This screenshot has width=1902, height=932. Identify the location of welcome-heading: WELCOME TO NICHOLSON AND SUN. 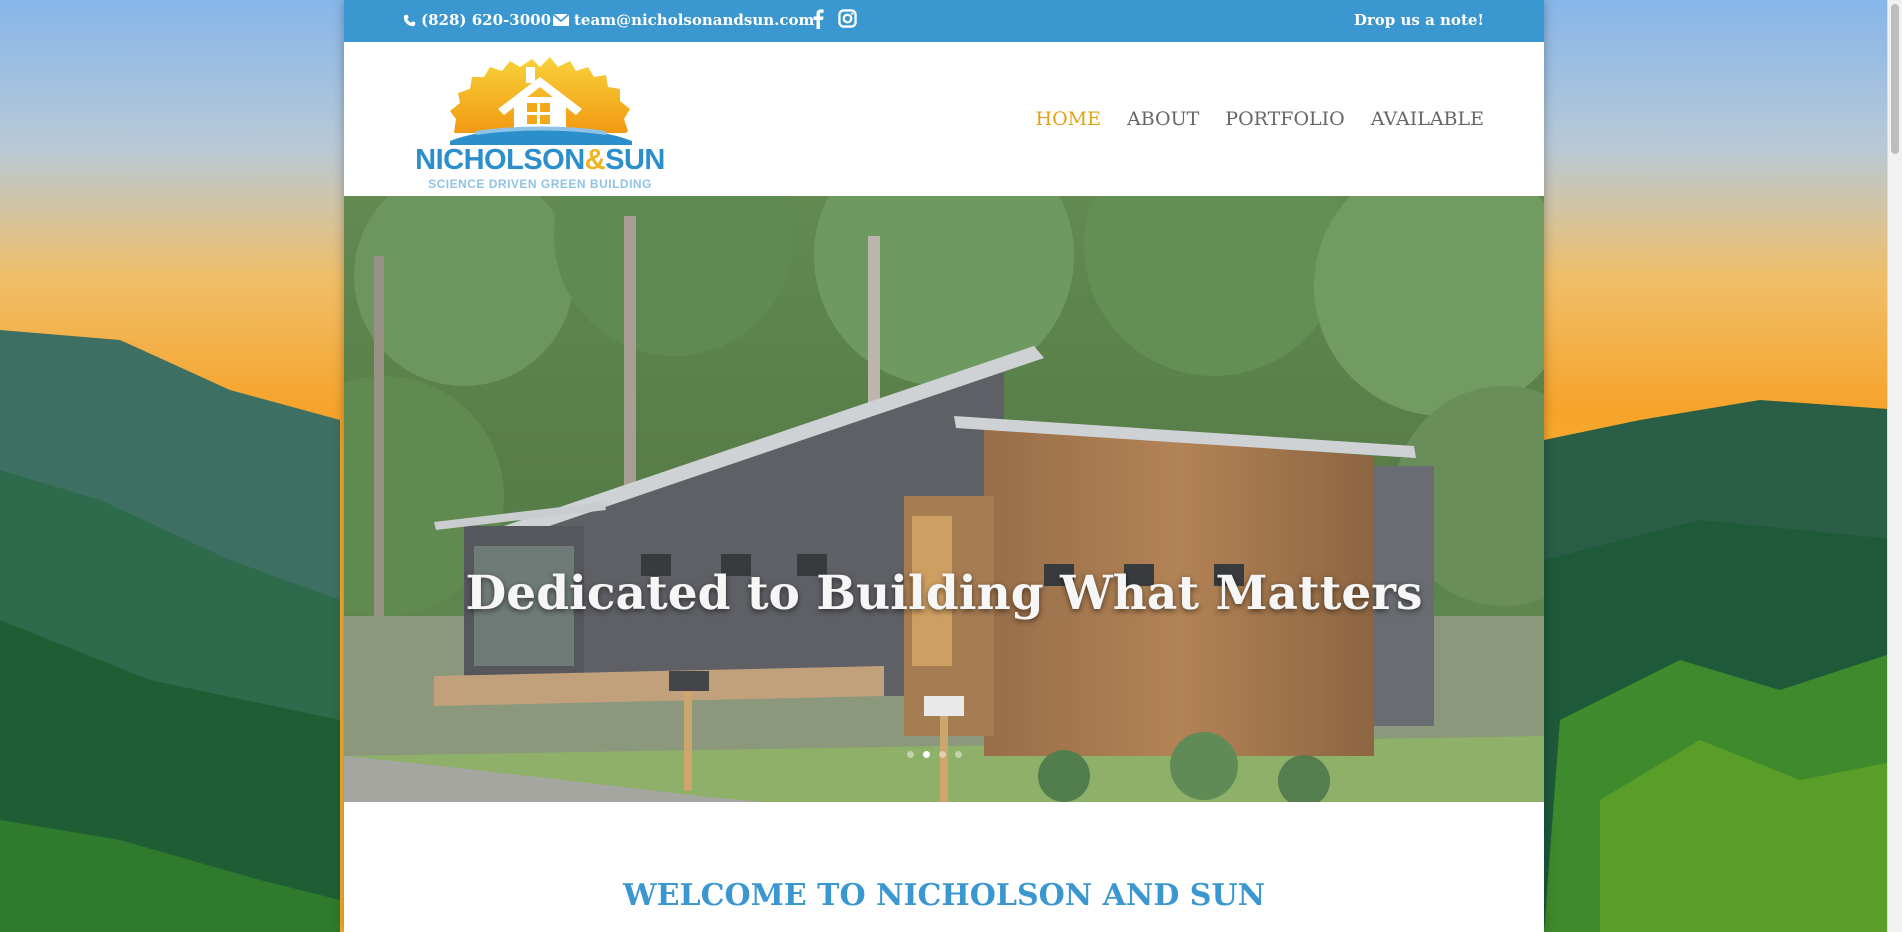
(944, 895).